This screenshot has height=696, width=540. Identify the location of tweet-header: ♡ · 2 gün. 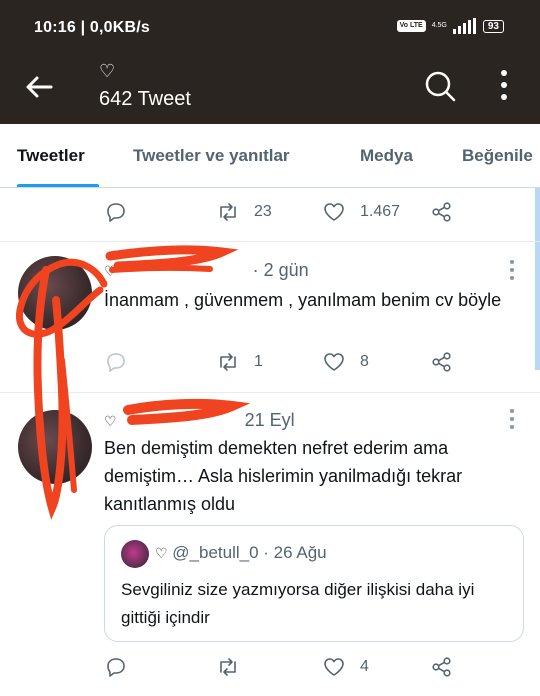
(206, 270).